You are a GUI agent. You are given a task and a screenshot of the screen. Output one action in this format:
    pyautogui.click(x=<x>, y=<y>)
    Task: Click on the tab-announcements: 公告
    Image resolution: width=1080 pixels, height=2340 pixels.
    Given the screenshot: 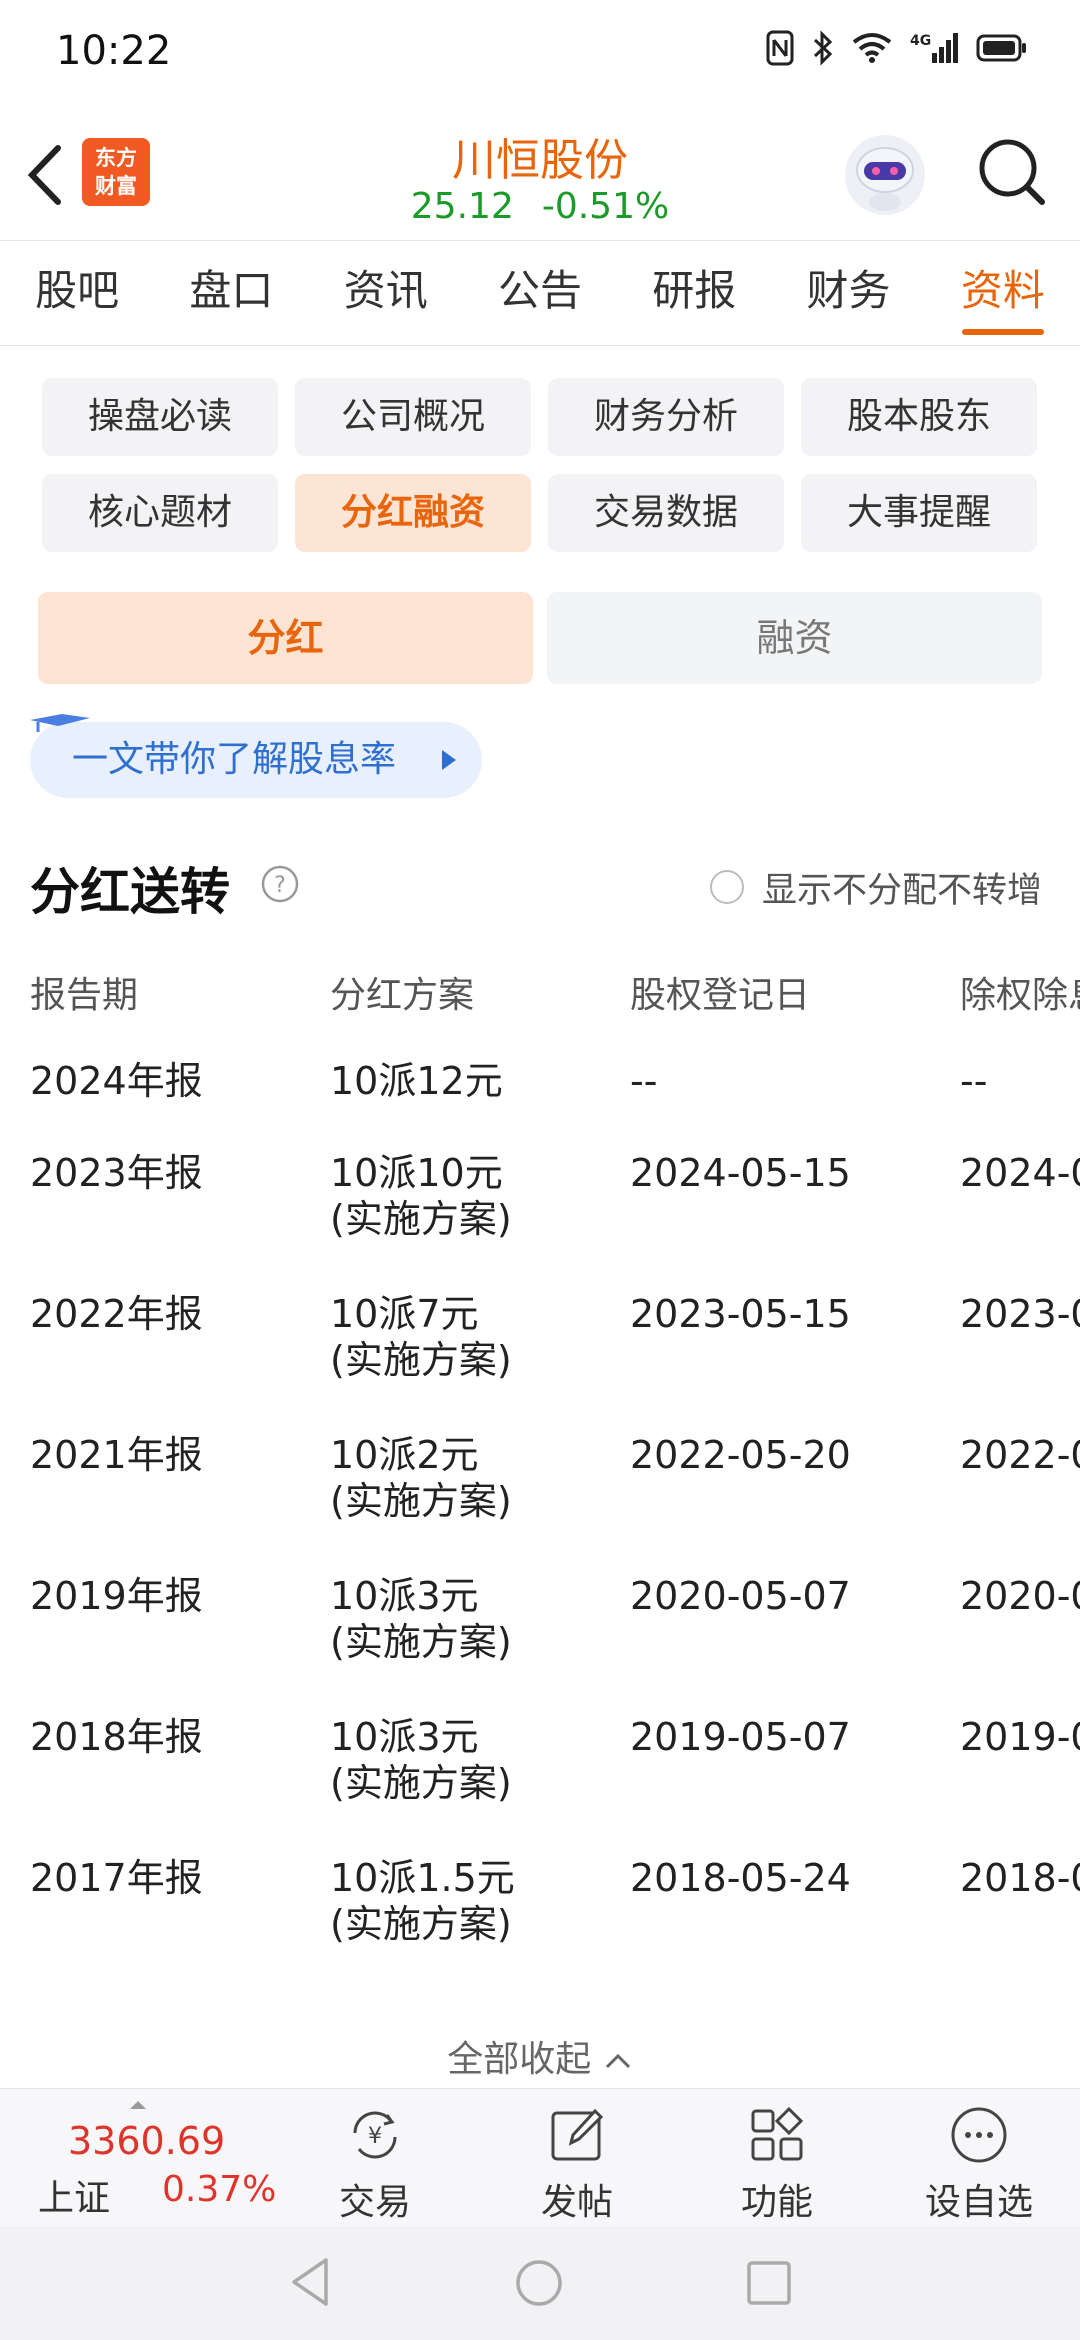 What is the action you would take?
    pyautogui.click(x=540, y=293)
    